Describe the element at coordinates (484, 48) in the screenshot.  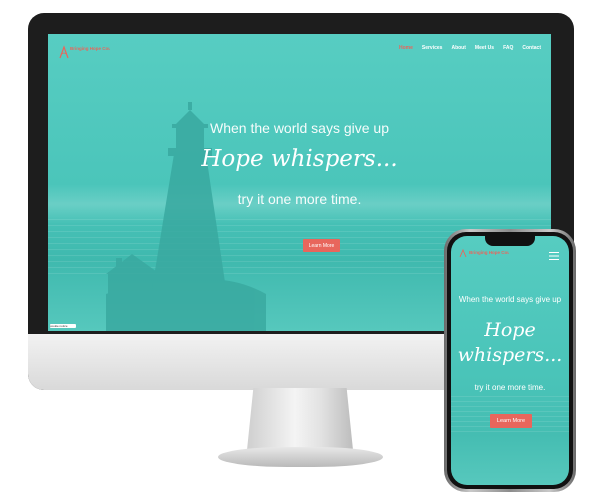
I see `nav-meet-us: Meet Us` at that location.